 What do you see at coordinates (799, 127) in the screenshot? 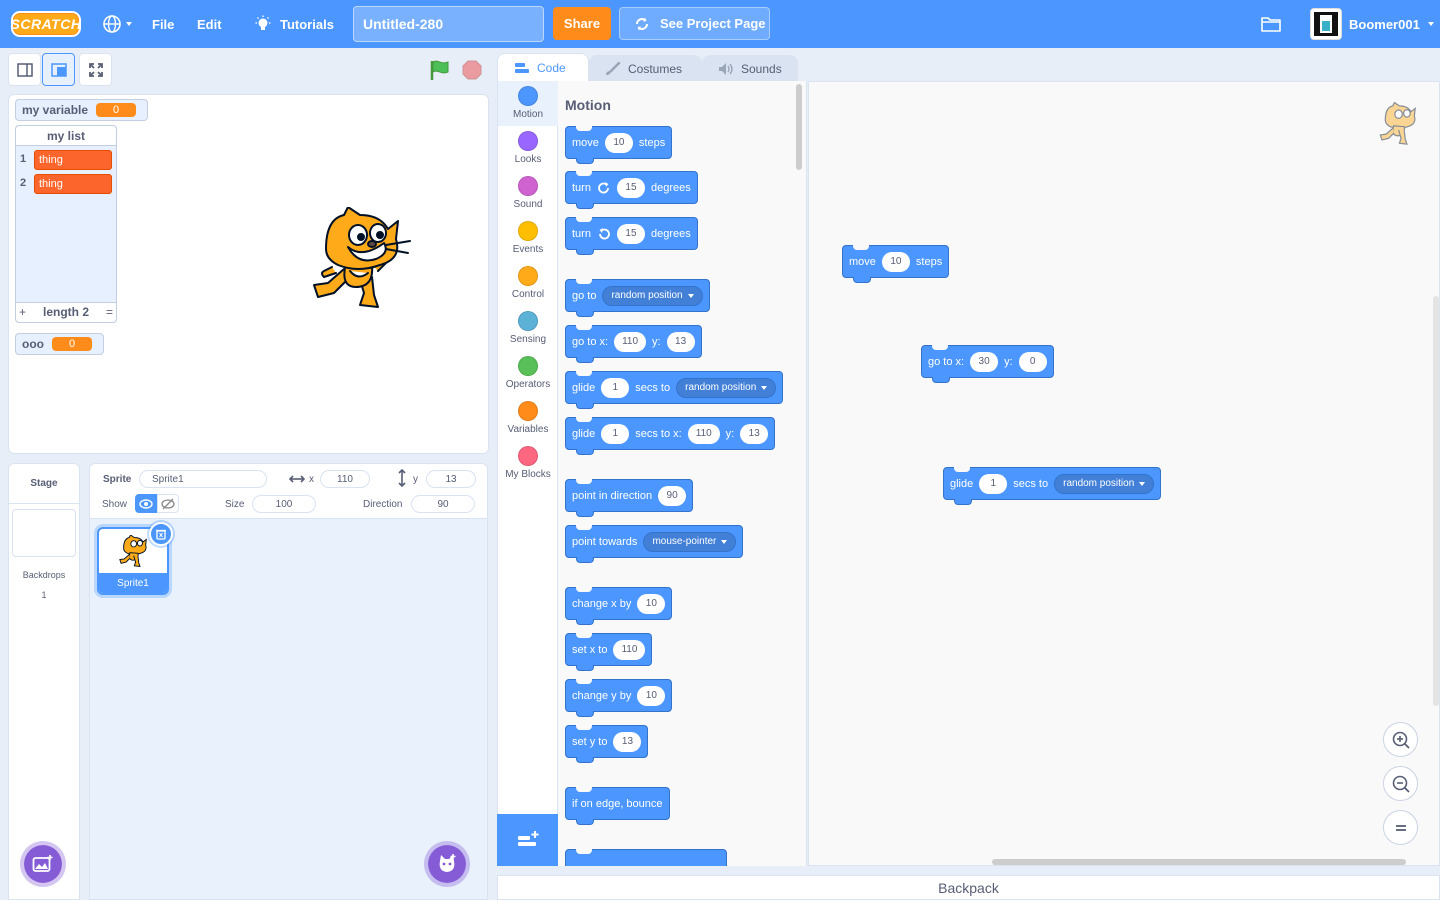
I see `palette-scrollbar` at bounding box center [799, 127].